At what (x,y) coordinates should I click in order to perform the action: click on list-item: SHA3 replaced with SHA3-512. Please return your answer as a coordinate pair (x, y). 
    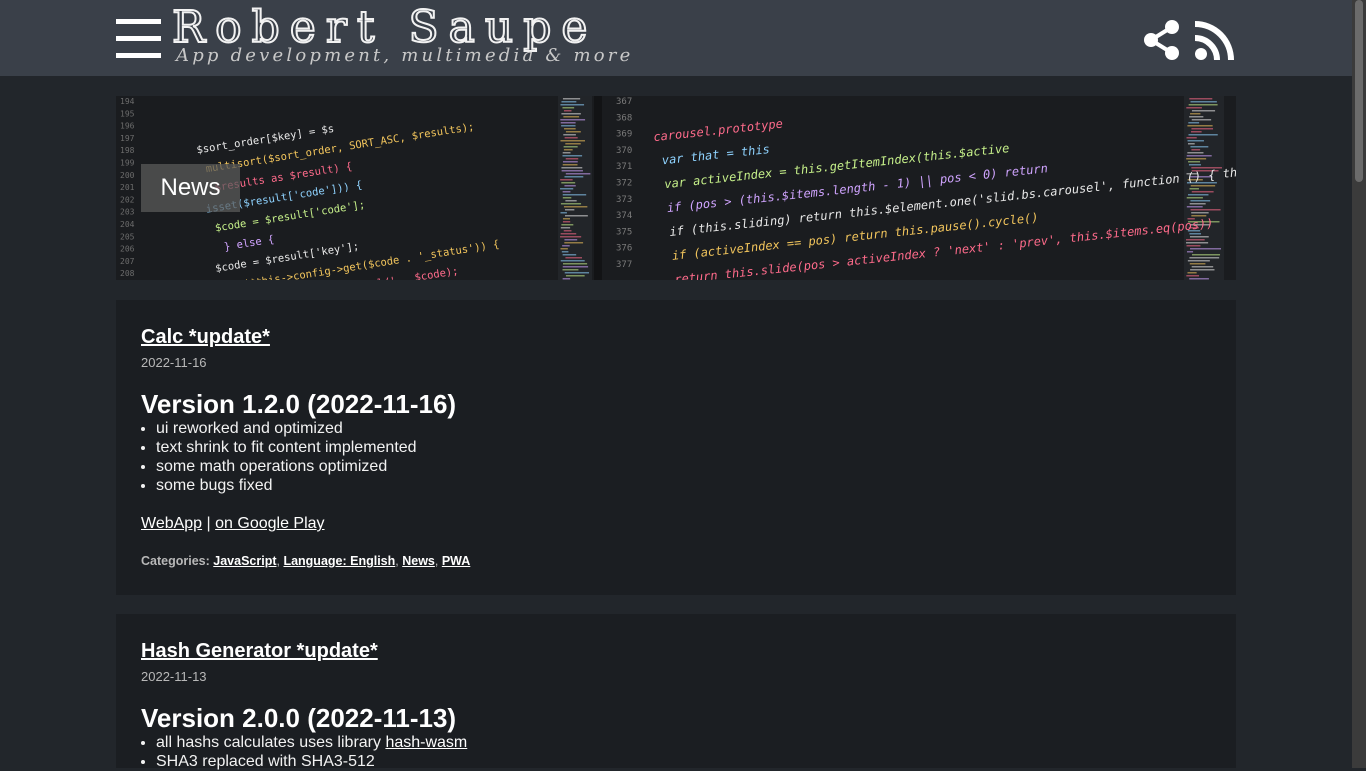
    Looking at the image, I should click on (311, 761).